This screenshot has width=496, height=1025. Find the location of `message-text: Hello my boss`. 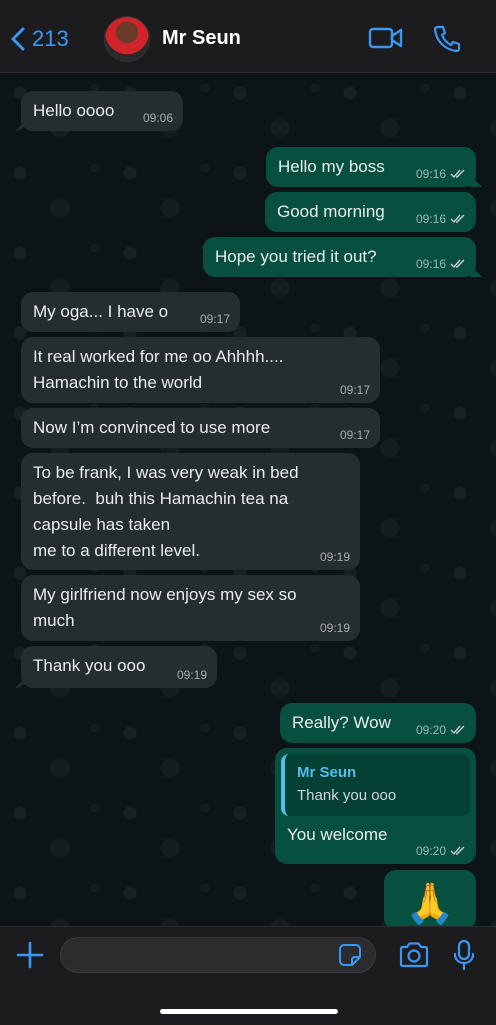

message-text: Hello my boss is located at coordinates (331, 166).